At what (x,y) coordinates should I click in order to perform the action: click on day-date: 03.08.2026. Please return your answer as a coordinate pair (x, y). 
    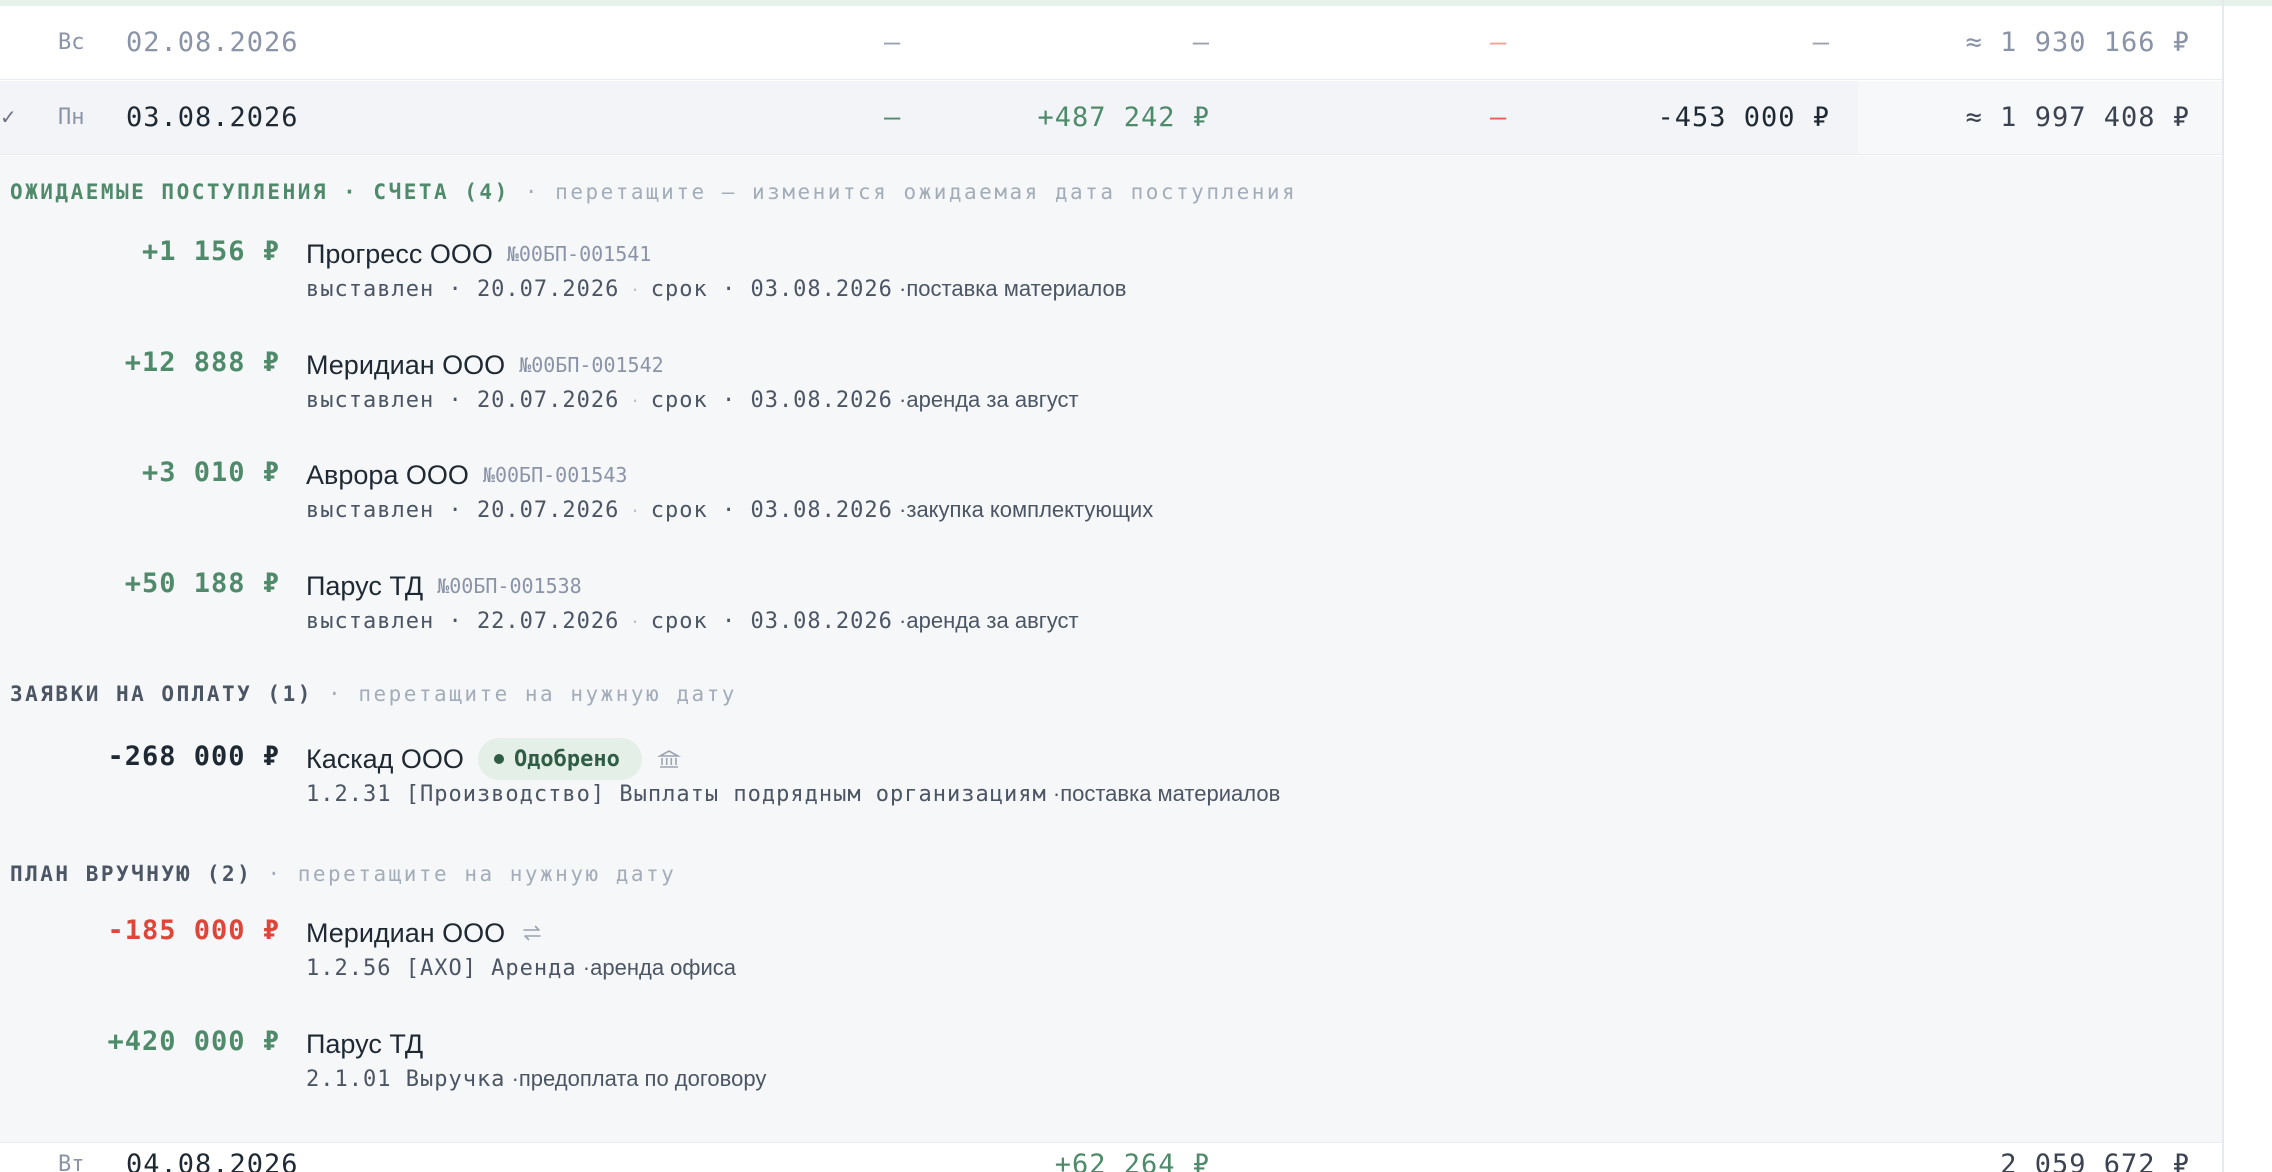
    Looking at the image, I should click on (212, 117).